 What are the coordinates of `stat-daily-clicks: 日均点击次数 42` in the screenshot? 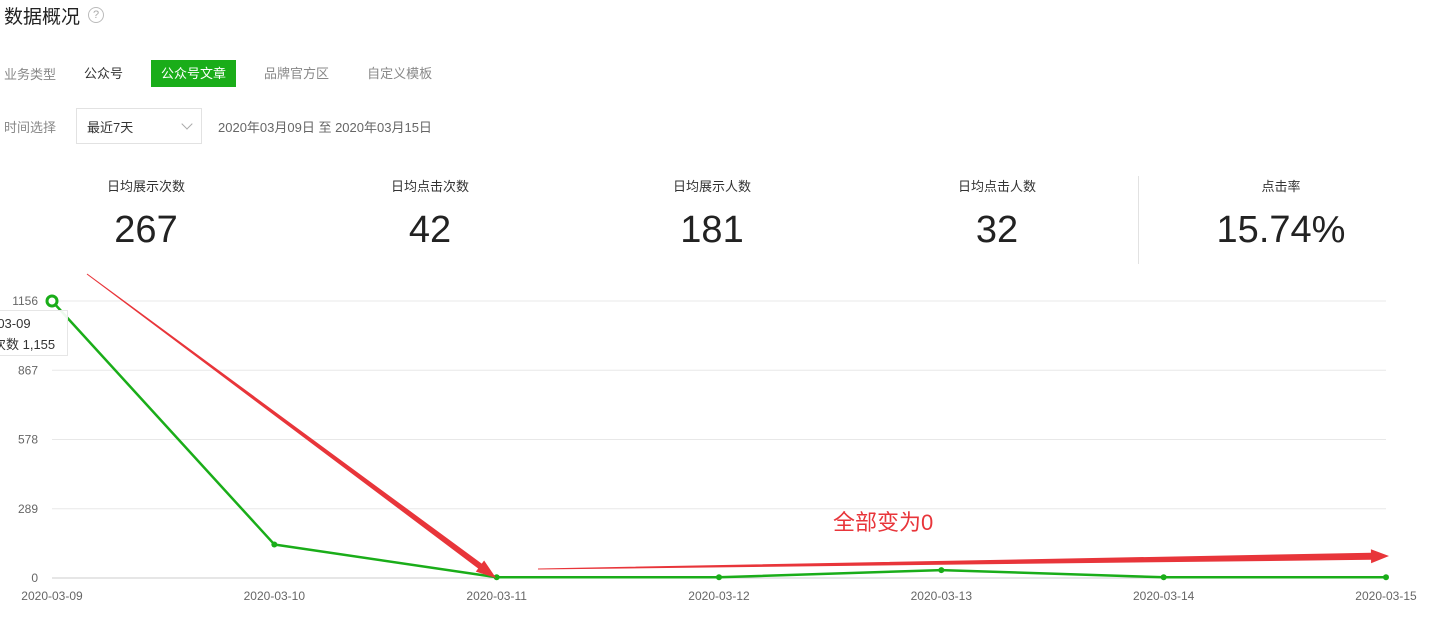 It's located at (430, 214).